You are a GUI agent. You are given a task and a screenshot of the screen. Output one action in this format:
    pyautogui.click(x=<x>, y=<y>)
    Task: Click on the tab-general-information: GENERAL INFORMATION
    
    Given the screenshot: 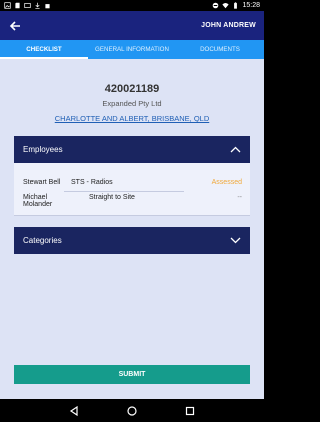 What is the action you would take?
    pyautogui.click(x=132, y=49)
    